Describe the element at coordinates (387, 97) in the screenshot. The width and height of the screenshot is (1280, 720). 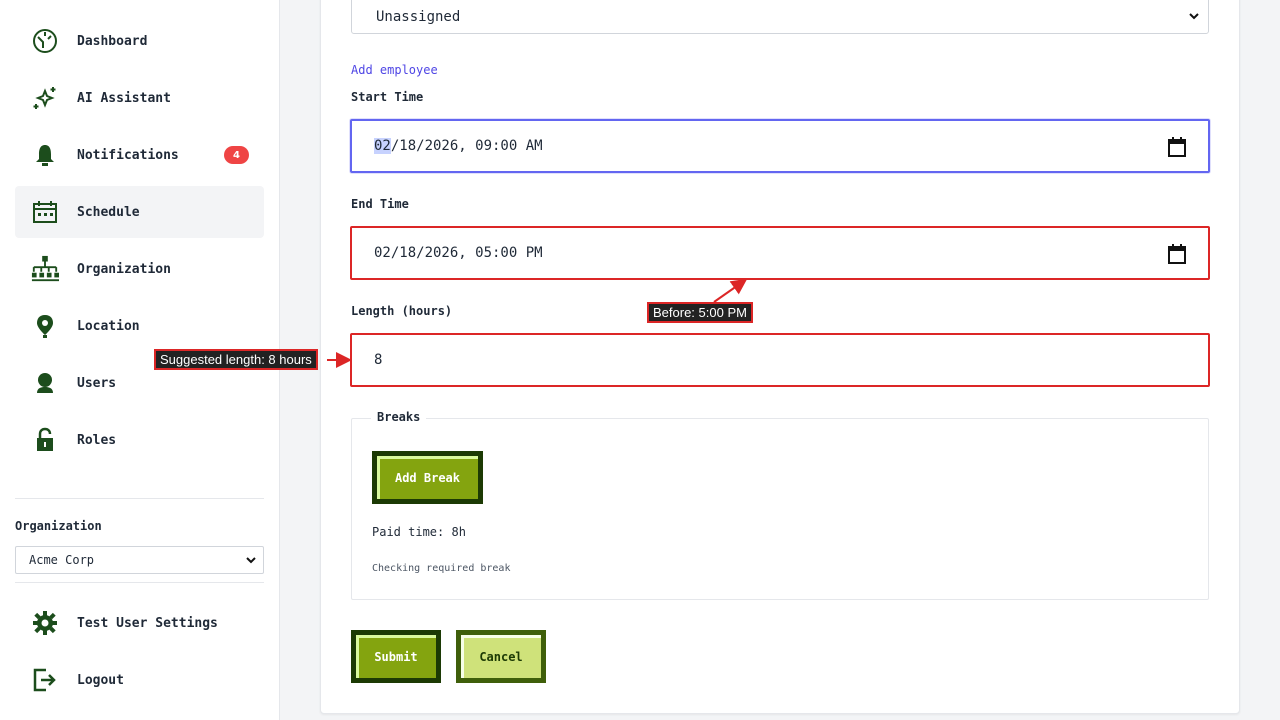
I see `start-time-label: Start Time` at that location.